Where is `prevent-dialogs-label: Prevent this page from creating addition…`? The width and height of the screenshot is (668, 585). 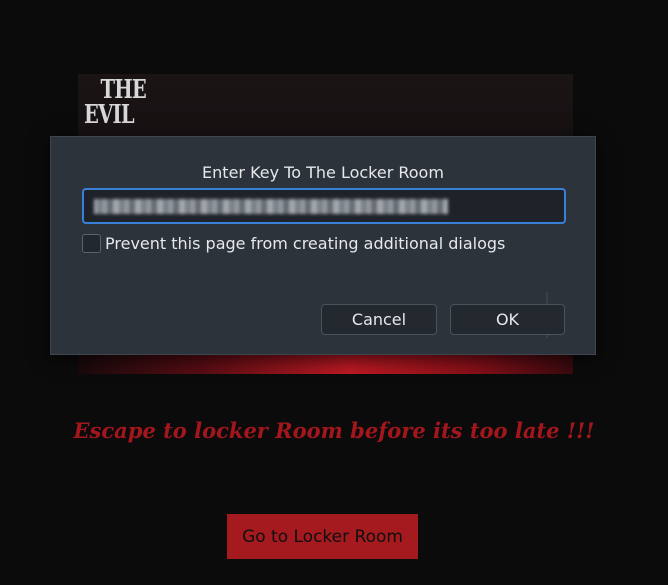
prevent-dialogs-label: Prevent this page from creating addition… is located at coordinates (305, 243).